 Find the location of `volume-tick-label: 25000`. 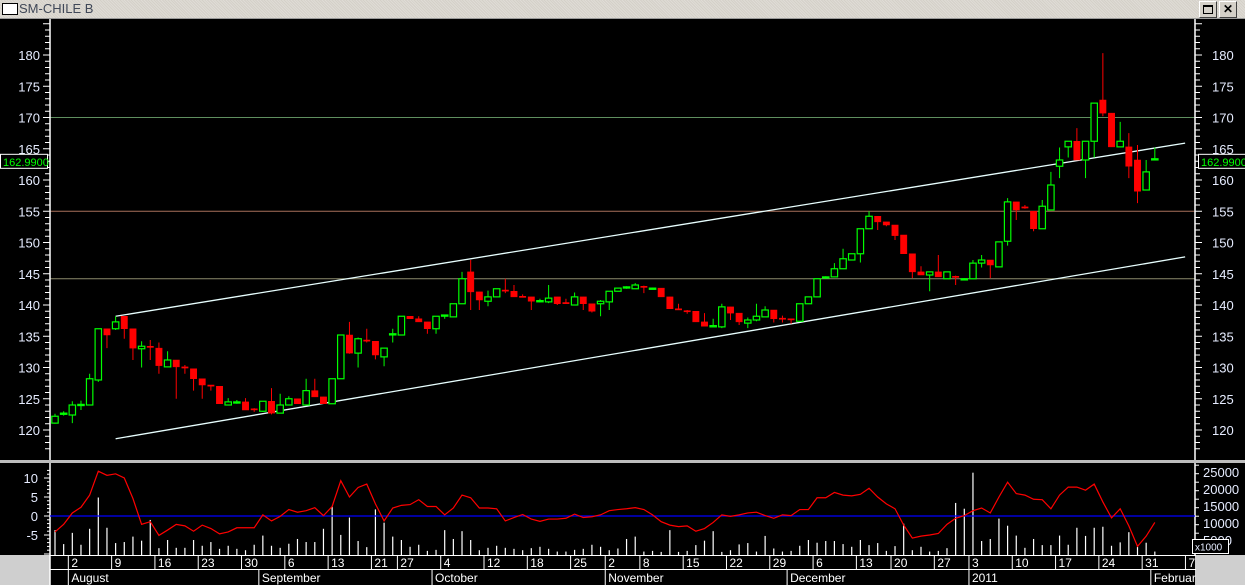

volume-tick-label: 25000 is located at coordinates (1221, 472).